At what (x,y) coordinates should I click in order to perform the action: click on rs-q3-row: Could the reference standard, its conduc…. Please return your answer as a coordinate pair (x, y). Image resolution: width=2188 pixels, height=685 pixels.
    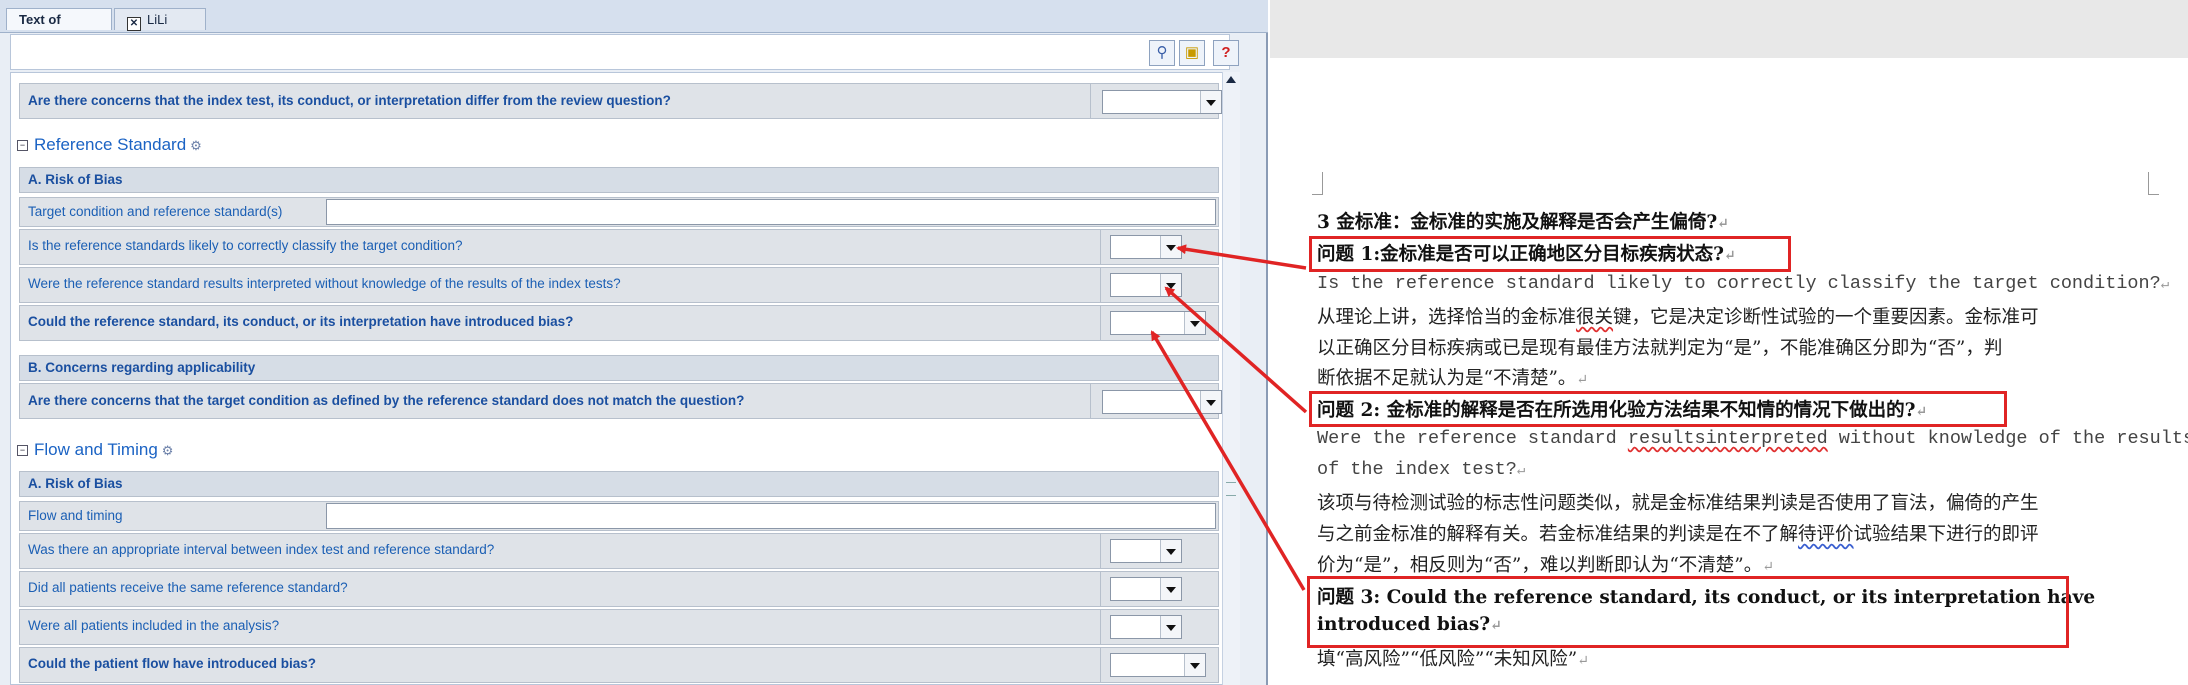
    Looking at the image, I should click on (619, 323).